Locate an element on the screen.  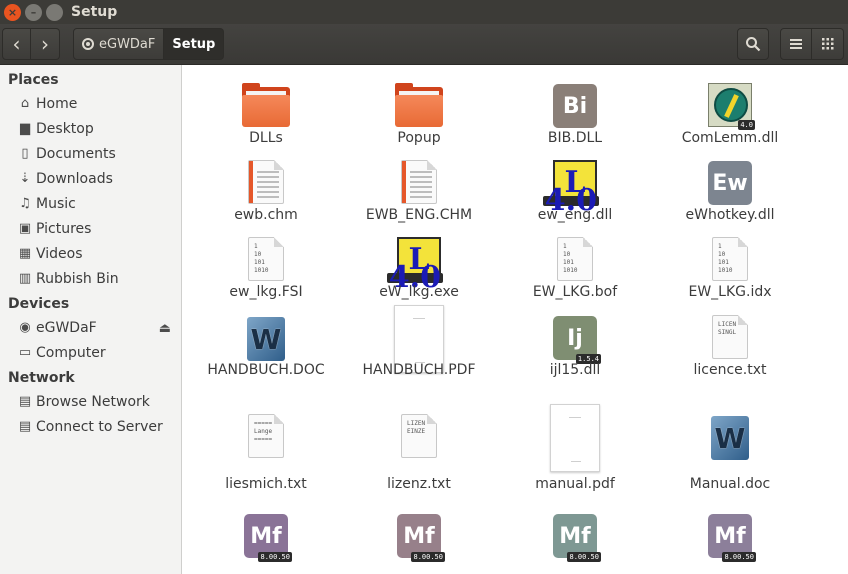
forward-button: › is located at coordinates (45, 44).